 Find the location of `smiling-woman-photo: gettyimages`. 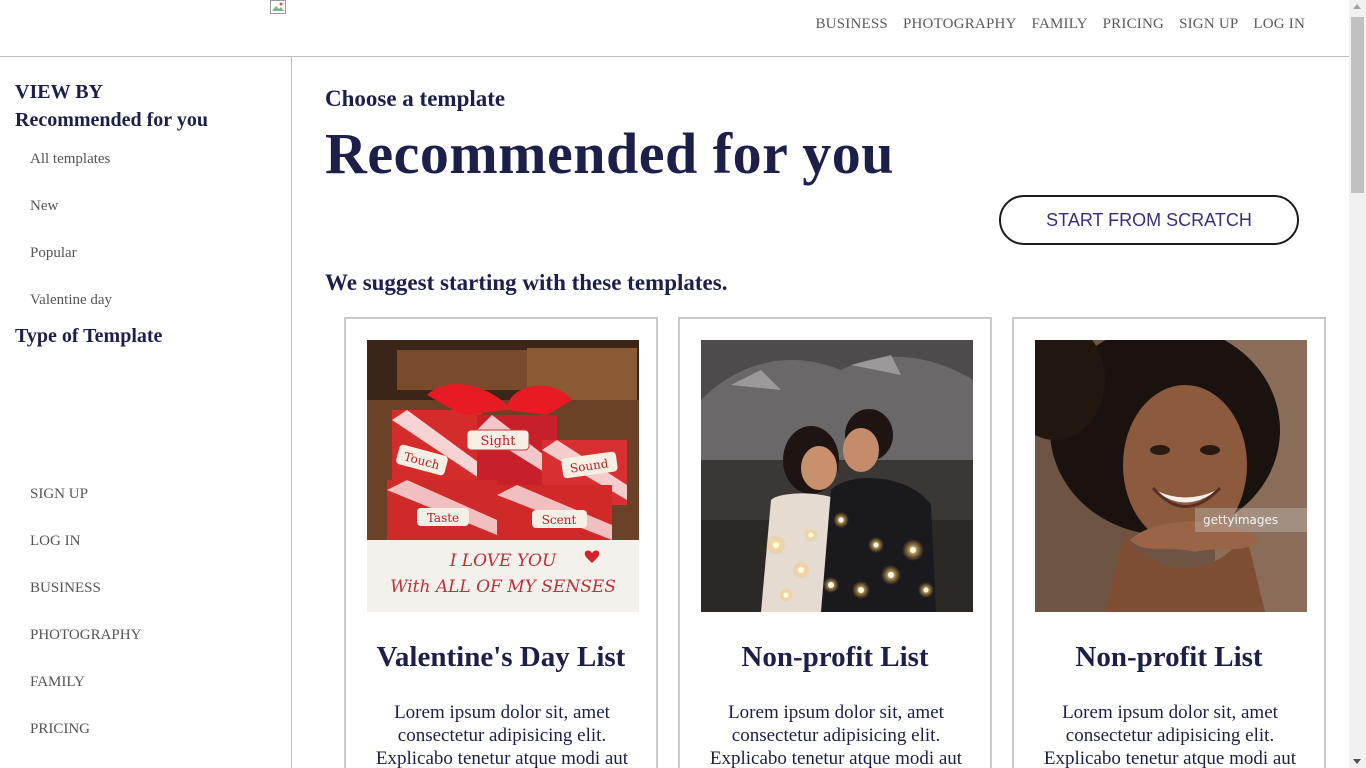

smiling-woman-photo: gettyimages is located at coordinates (1171, 476).